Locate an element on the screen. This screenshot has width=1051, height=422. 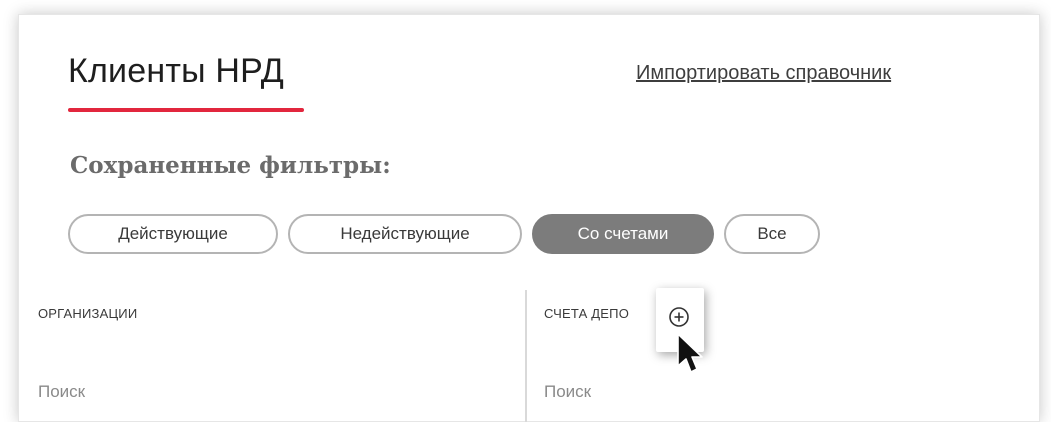
filter-chip-all: Все is located at coordinates (772, 234).